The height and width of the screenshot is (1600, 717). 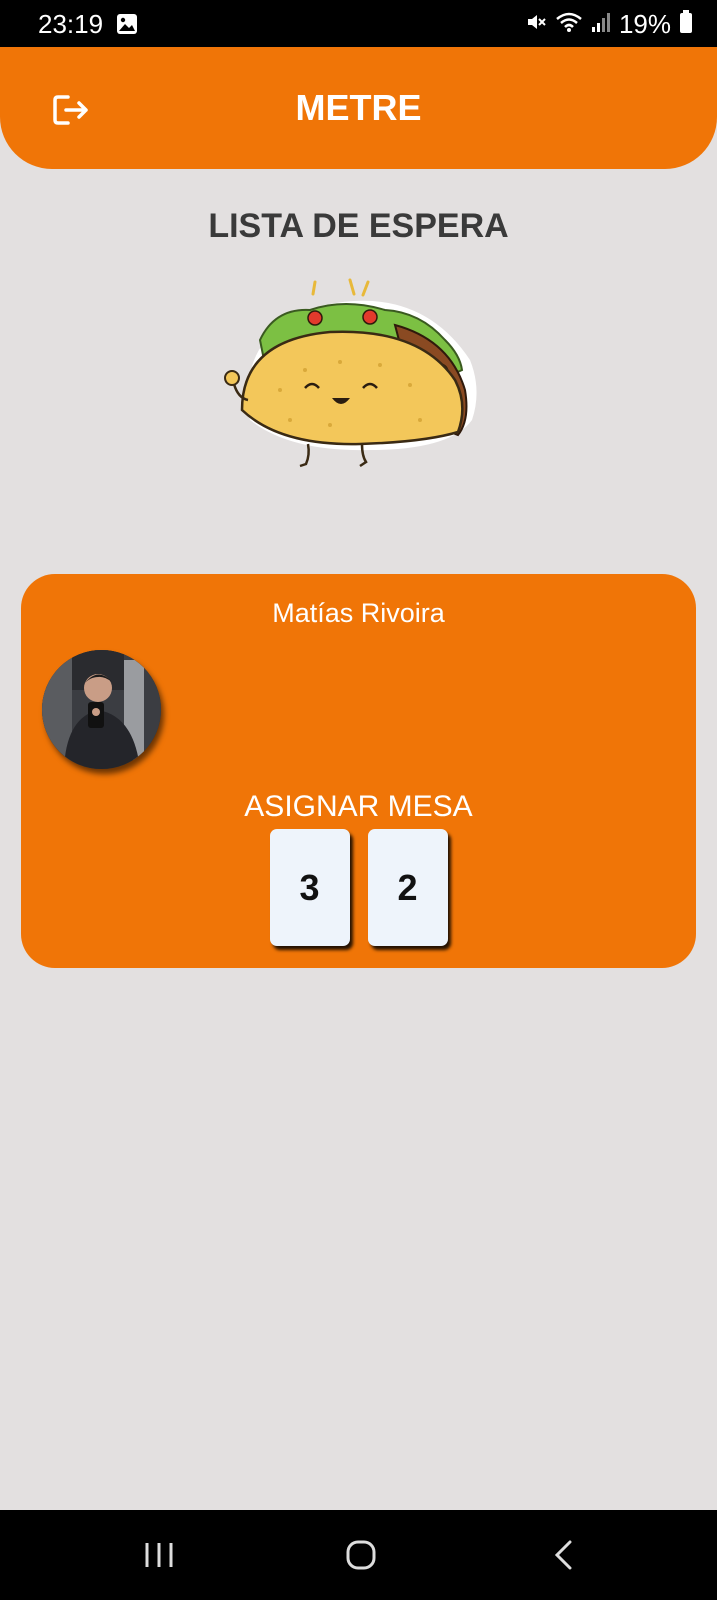 I want to click on battery-level: 19%, so click(x=644, y=24).